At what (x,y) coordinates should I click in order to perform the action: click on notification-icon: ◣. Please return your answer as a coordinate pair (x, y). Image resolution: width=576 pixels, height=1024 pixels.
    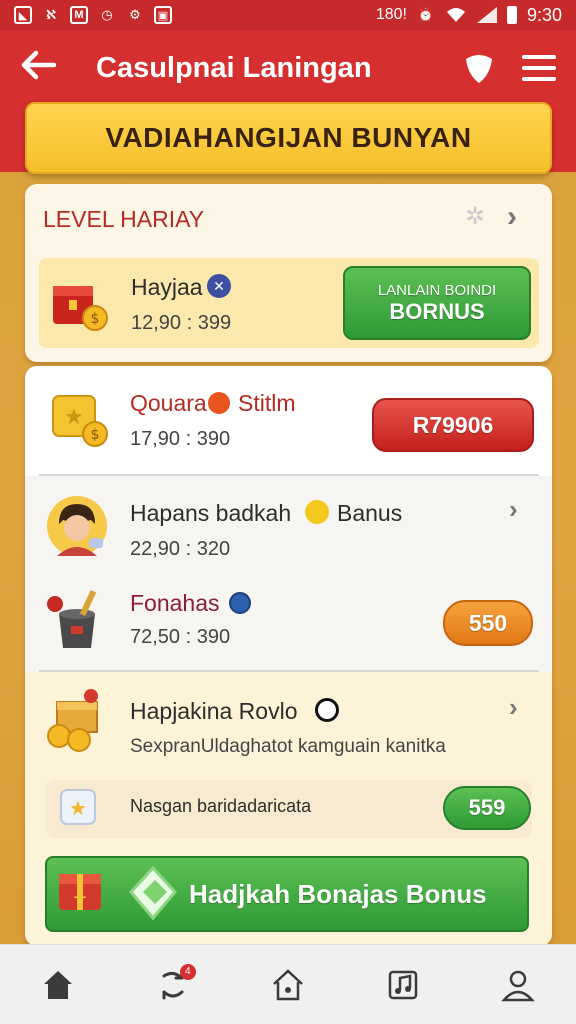
    Looking at the image, I should click on (23, 15).